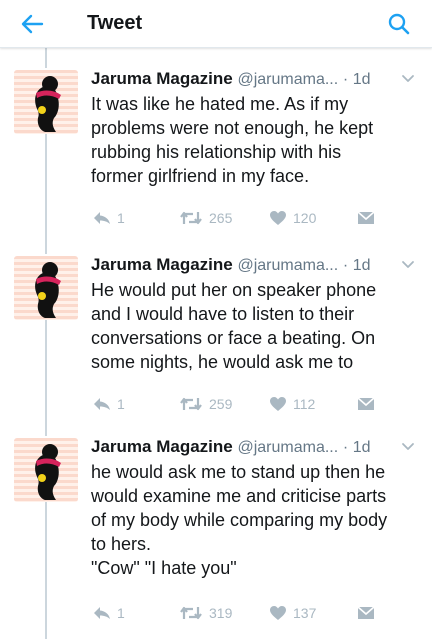 The image size is (432, 639). Describe the element at coordinates (292, 218) in the screenshot. I see `like-button: 120` at that location.